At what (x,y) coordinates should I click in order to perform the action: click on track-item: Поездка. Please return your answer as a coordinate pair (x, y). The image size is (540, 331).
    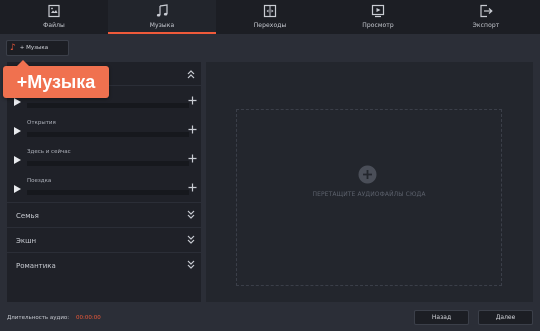
    Looking at the image, I should click on (104, 187).